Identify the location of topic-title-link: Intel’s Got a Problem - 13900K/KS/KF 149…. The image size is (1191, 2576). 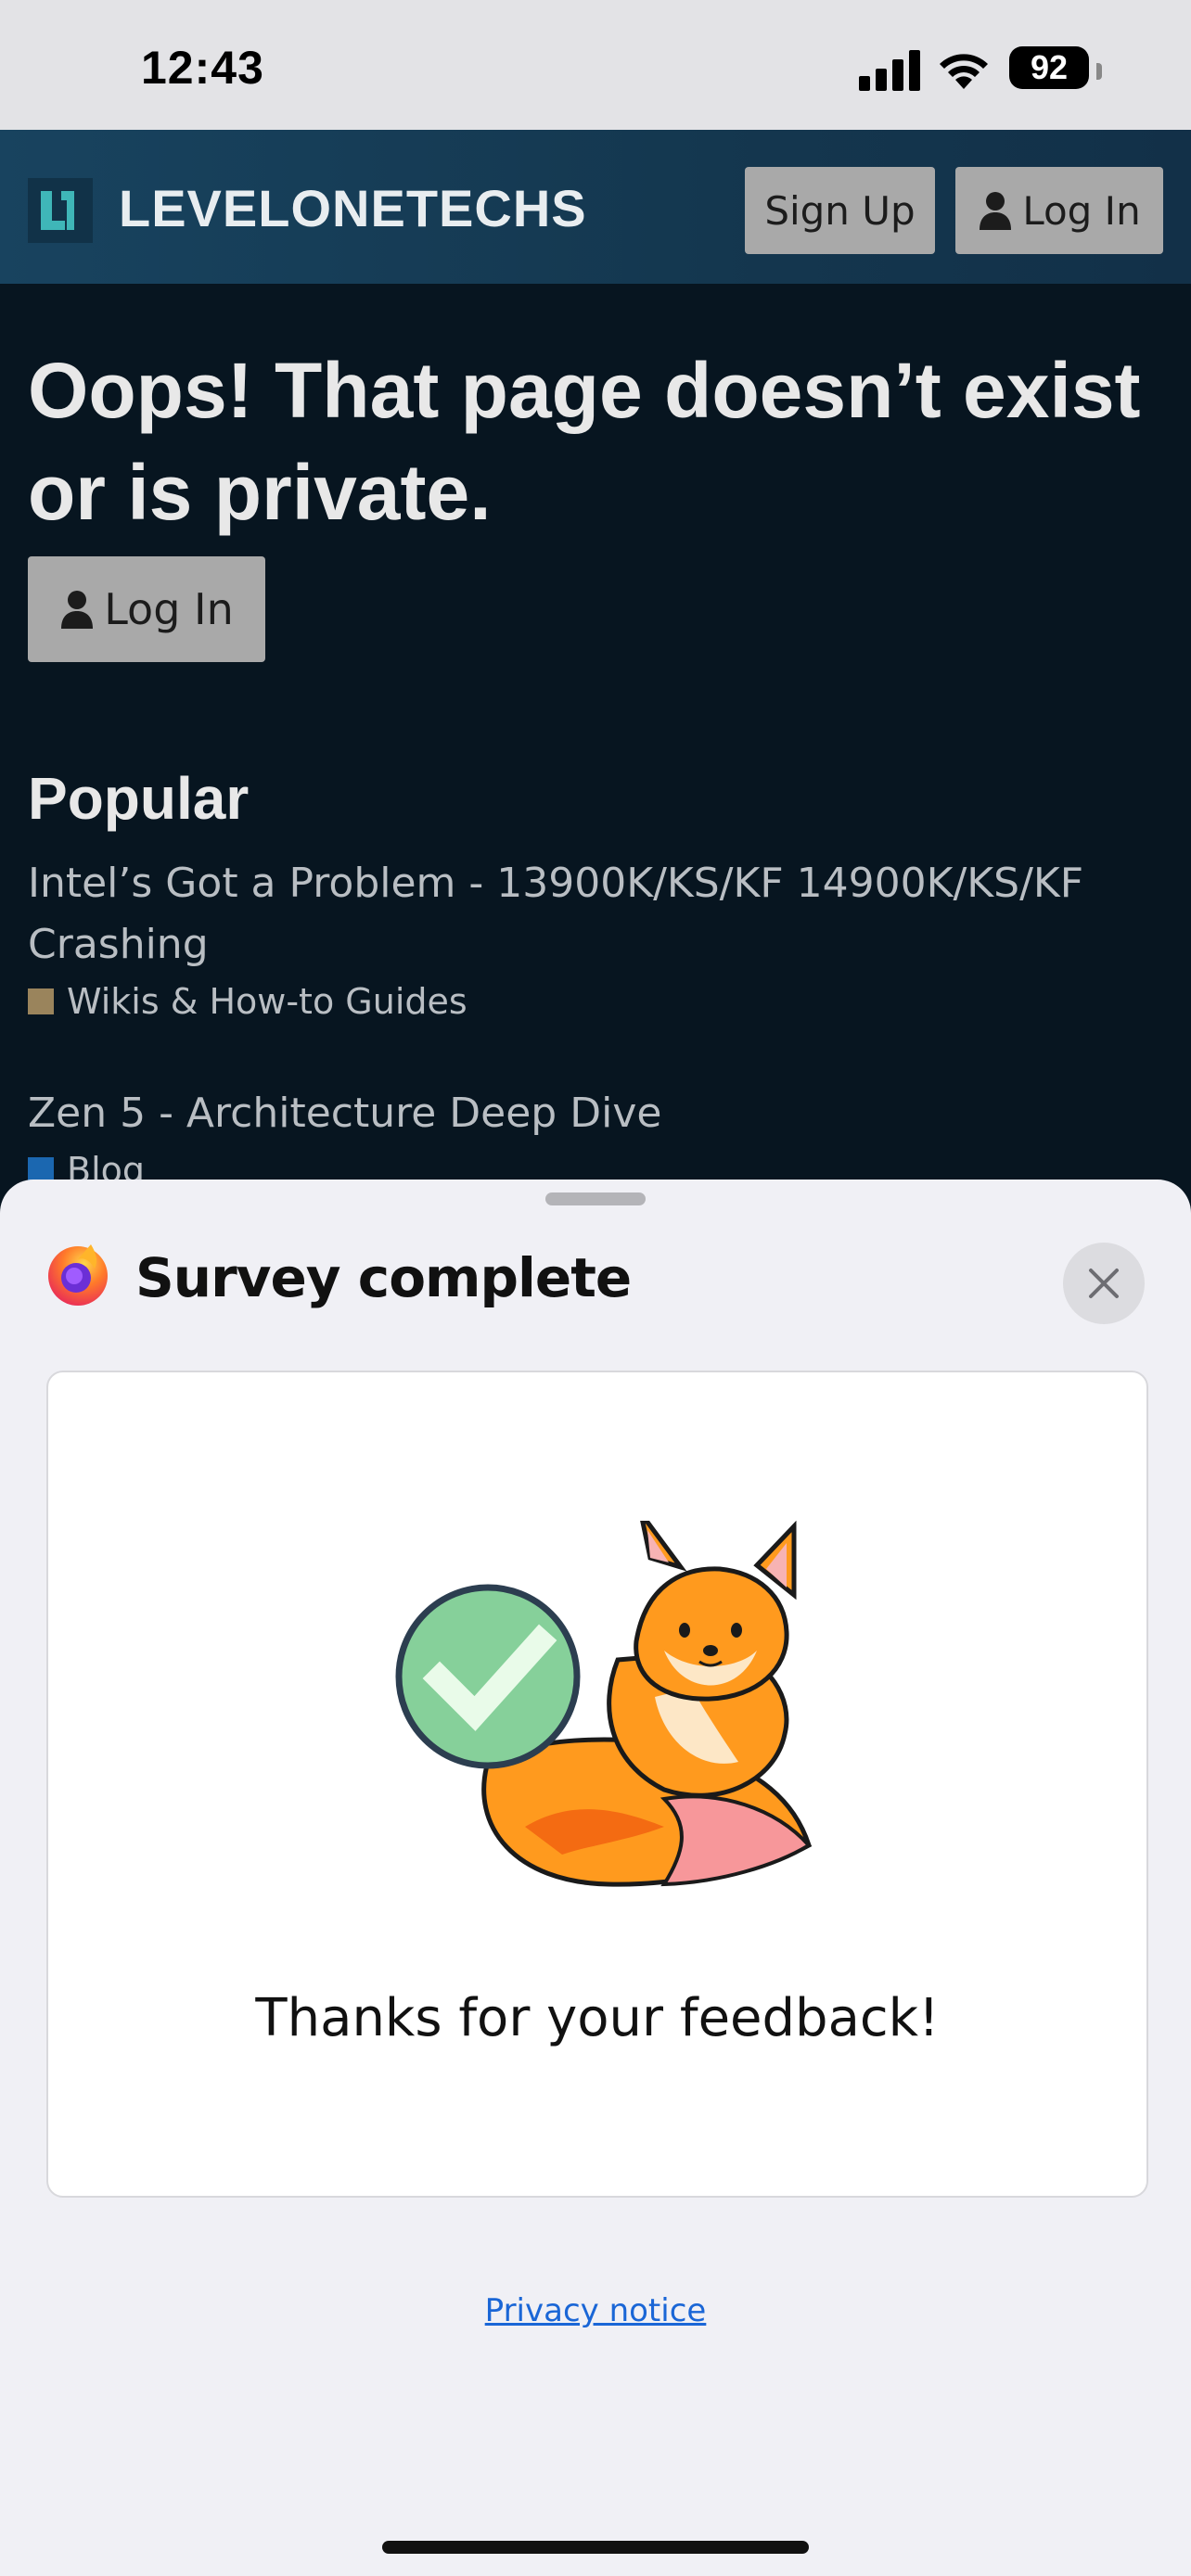
(593, 914).